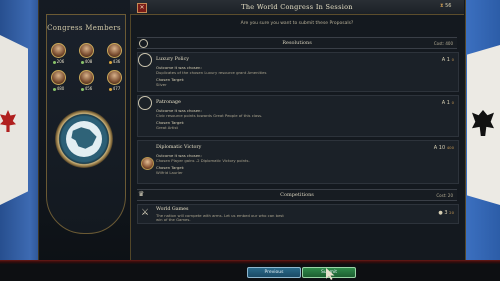  What do you see at coordinates (173, 219) in the screenshot?
I see `competition-description-2: win of the Games.` at bounding box center [173, 219].